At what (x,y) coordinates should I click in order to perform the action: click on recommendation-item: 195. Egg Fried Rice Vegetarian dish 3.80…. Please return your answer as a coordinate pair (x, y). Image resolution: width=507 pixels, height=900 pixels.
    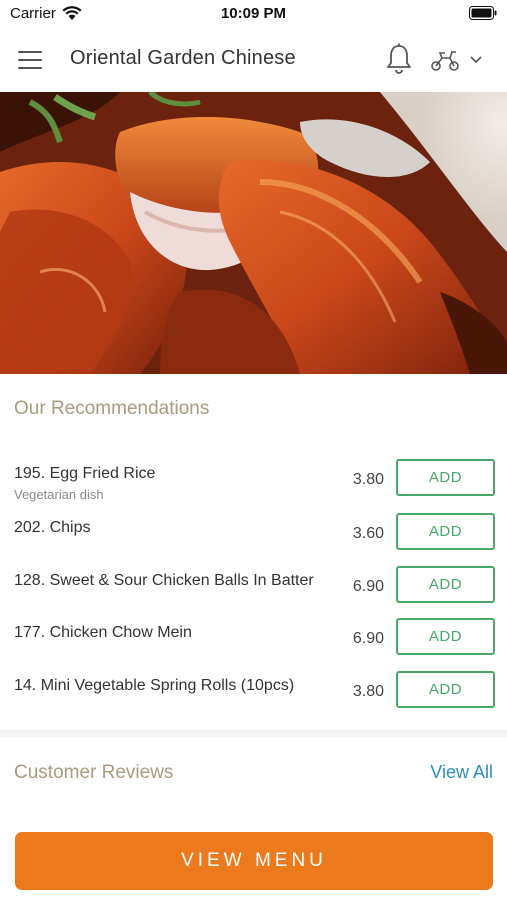
    Looking at the image, I should click on (253, 488).